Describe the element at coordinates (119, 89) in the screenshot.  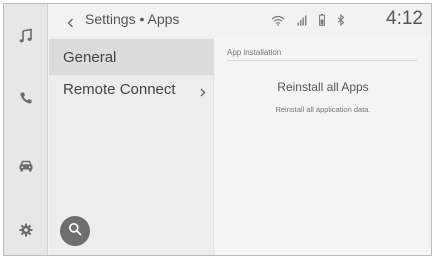
I see `list-item-label: Remote Connect` at that location.